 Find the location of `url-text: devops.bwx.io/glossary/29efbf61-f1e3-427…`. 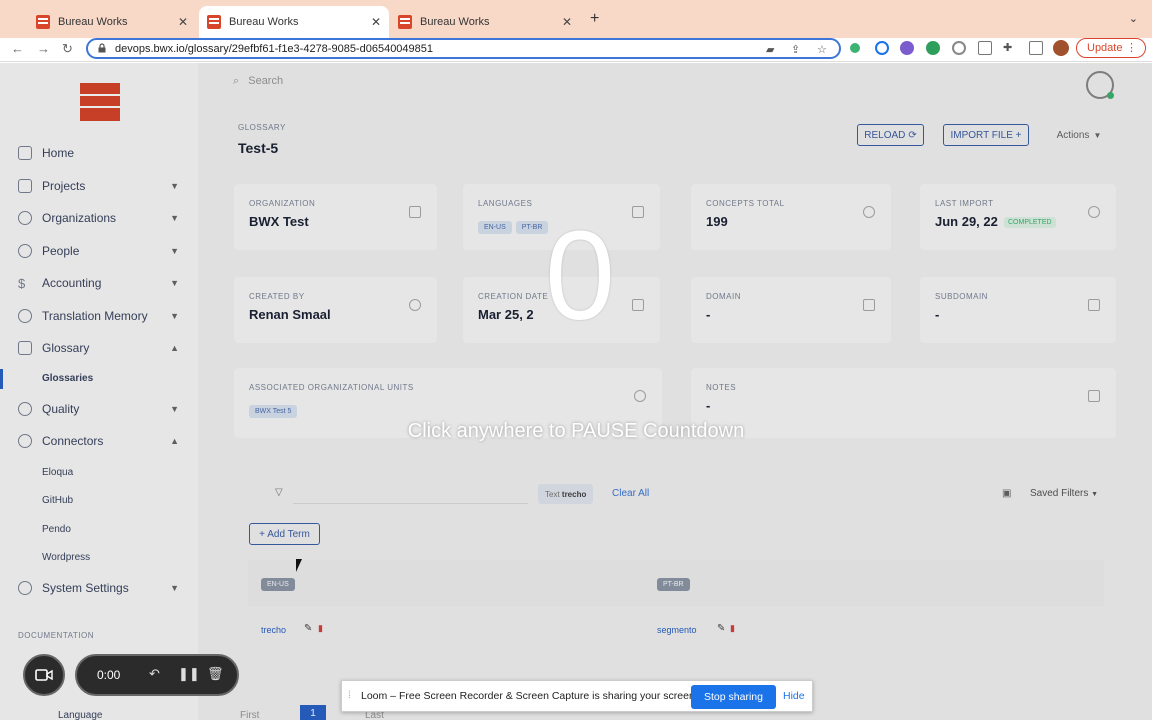

url-text: devops.bwx.io/glossary/29efbf61-f1e3-427… is located at coordinates (274, 49).